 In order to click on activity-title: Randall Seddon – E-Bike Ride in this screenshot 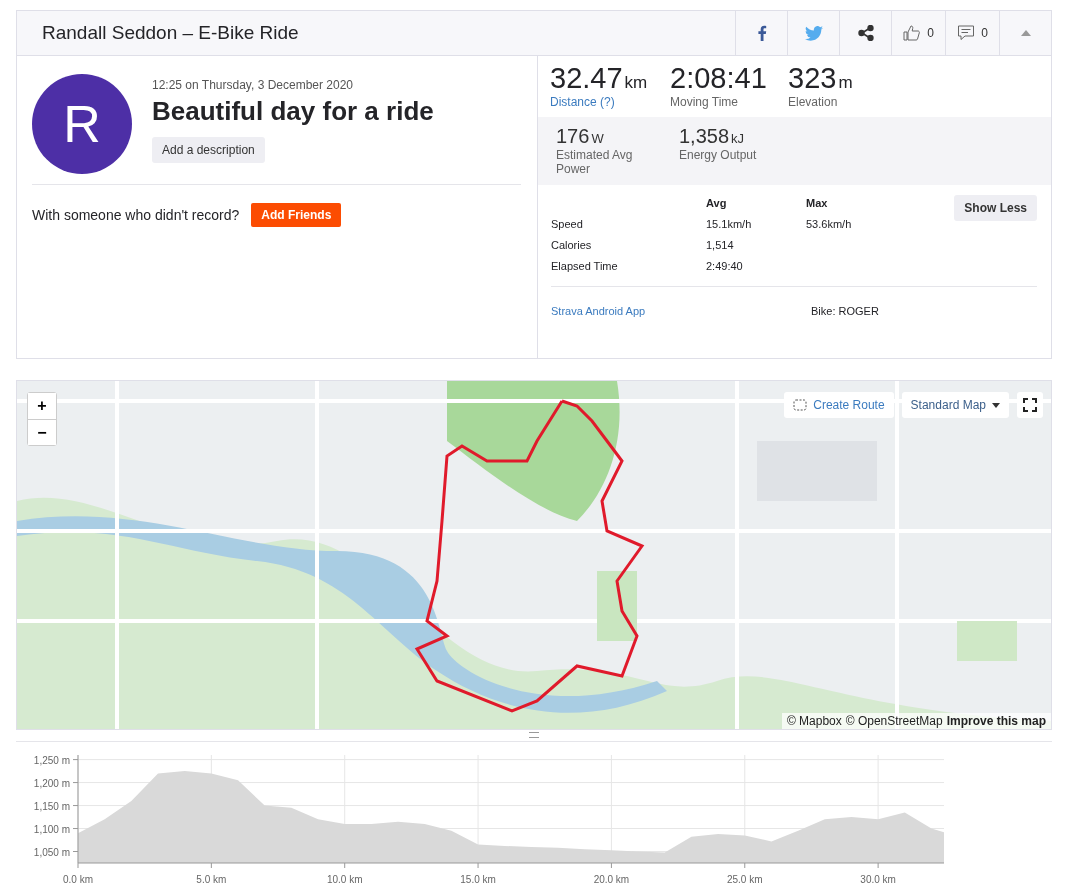, I will do `click(170, 33)`.